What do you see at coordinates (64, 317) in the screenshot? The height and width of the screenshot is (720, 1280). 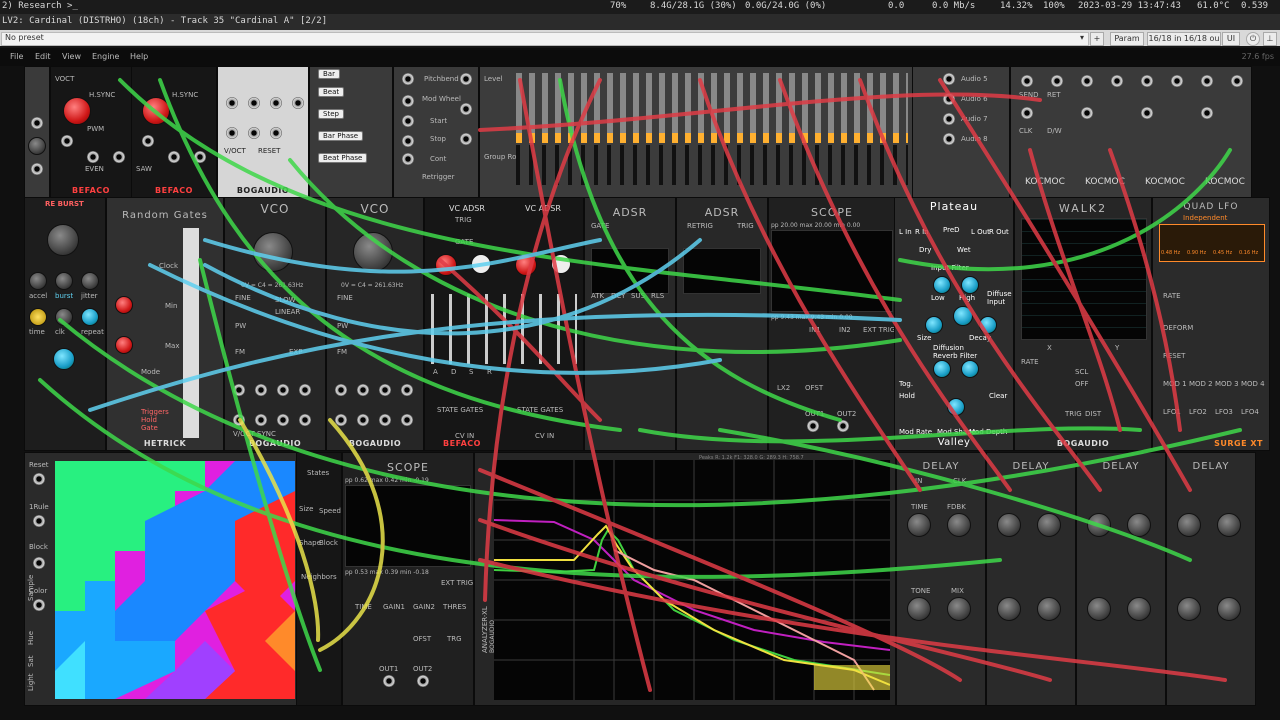 I see `clock-knob` at bounding box center [64, 317].